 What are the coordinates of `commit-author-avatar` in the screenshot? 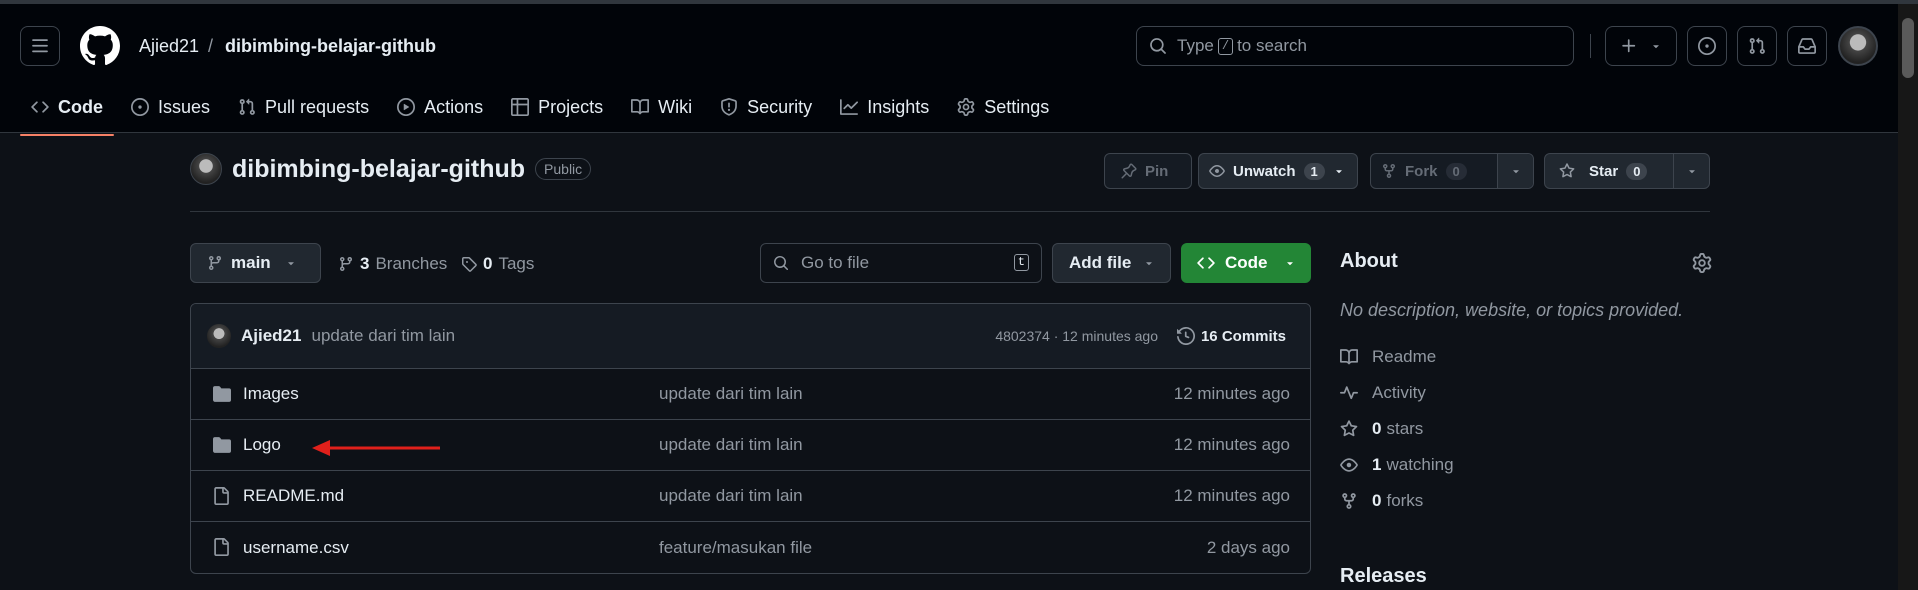 It's located at (219, 336).